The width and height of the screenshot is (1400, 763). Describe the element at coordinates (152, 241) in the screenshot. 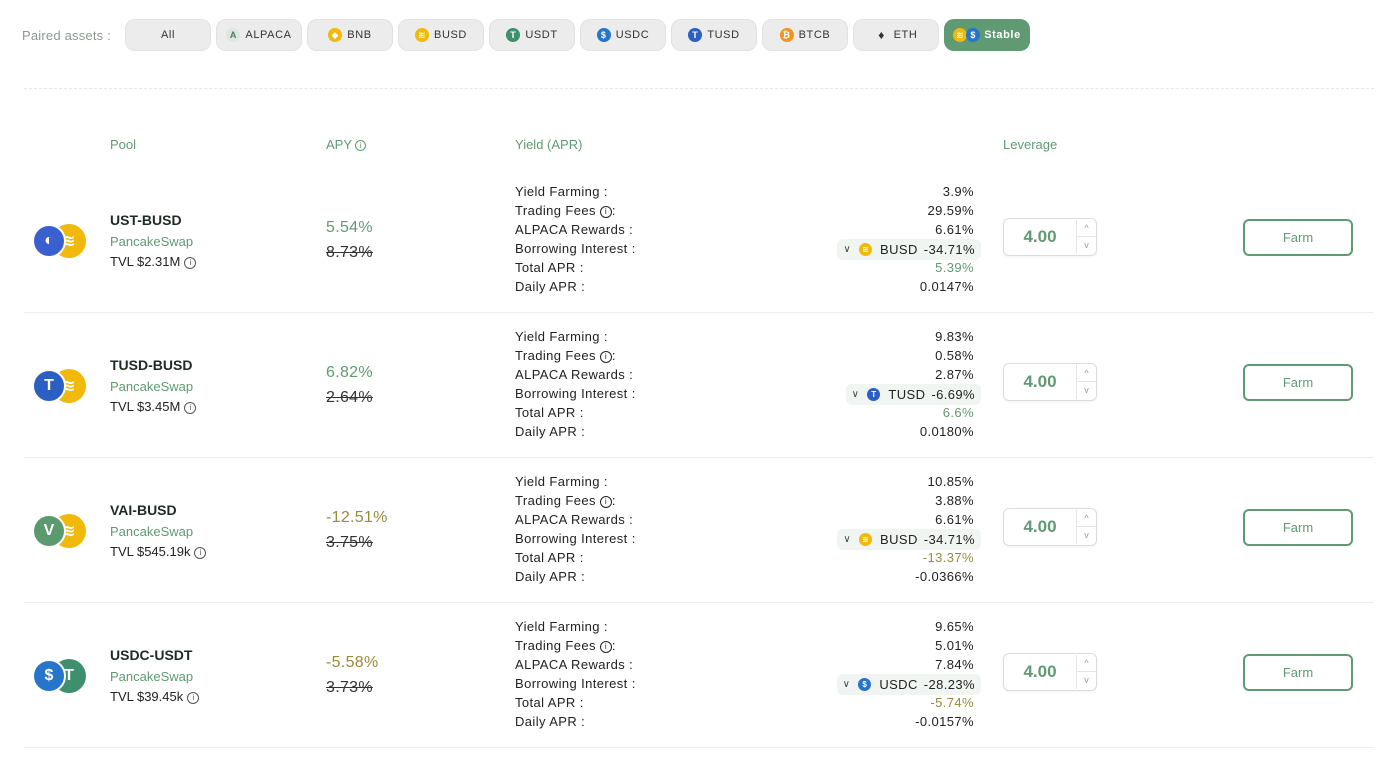

I see `pool-dex: PancakeSwap` at that location.